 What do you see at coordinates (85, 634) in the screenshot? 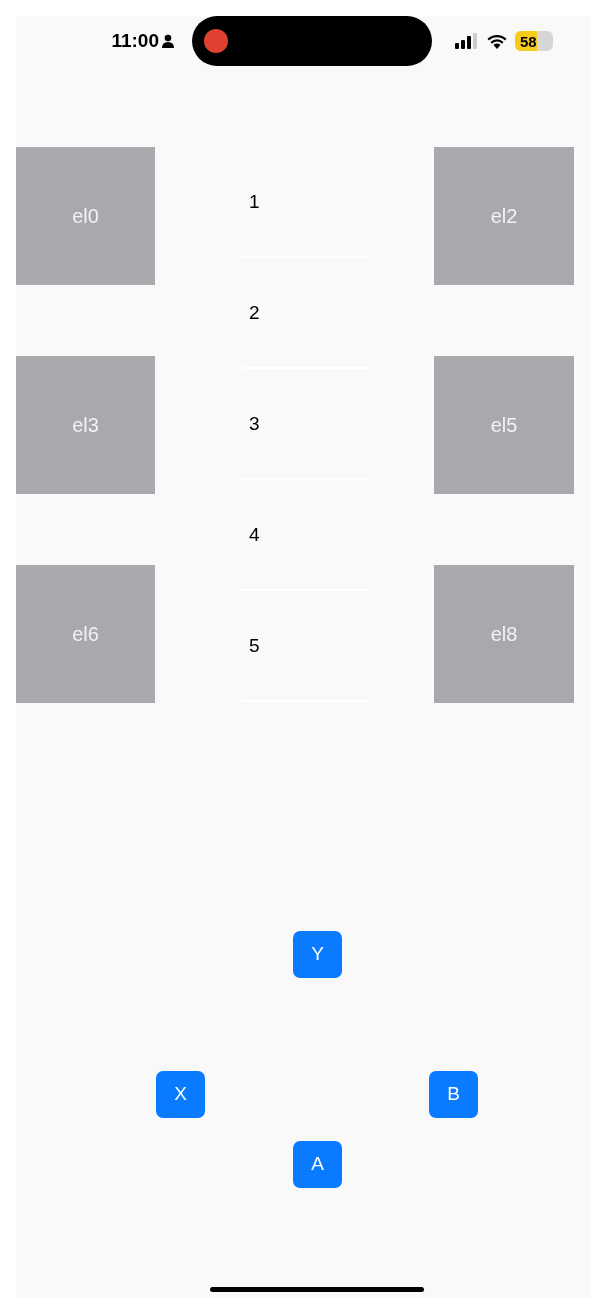
I see `grid-tile: el6` at bounding box center [85, 634].